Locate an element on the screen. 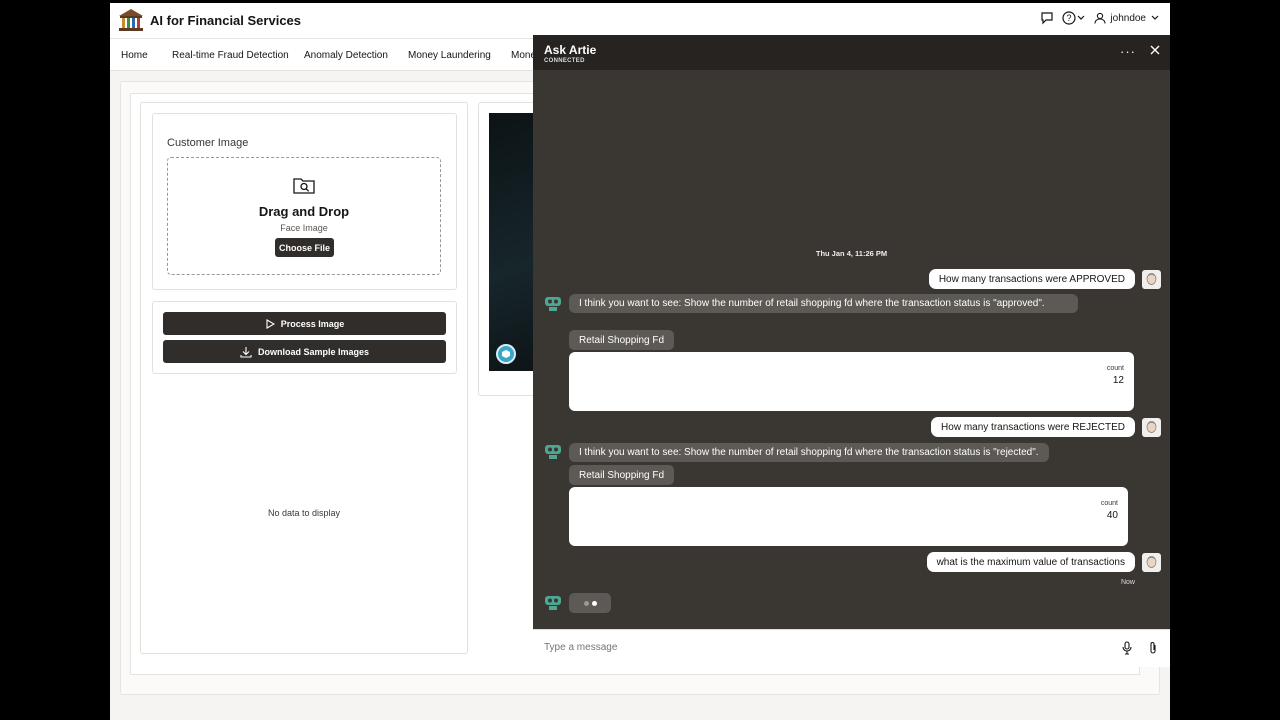 The width and height of the screenshot is (1280, 720). bank-logo-icon is located at coordinates (131, 20).